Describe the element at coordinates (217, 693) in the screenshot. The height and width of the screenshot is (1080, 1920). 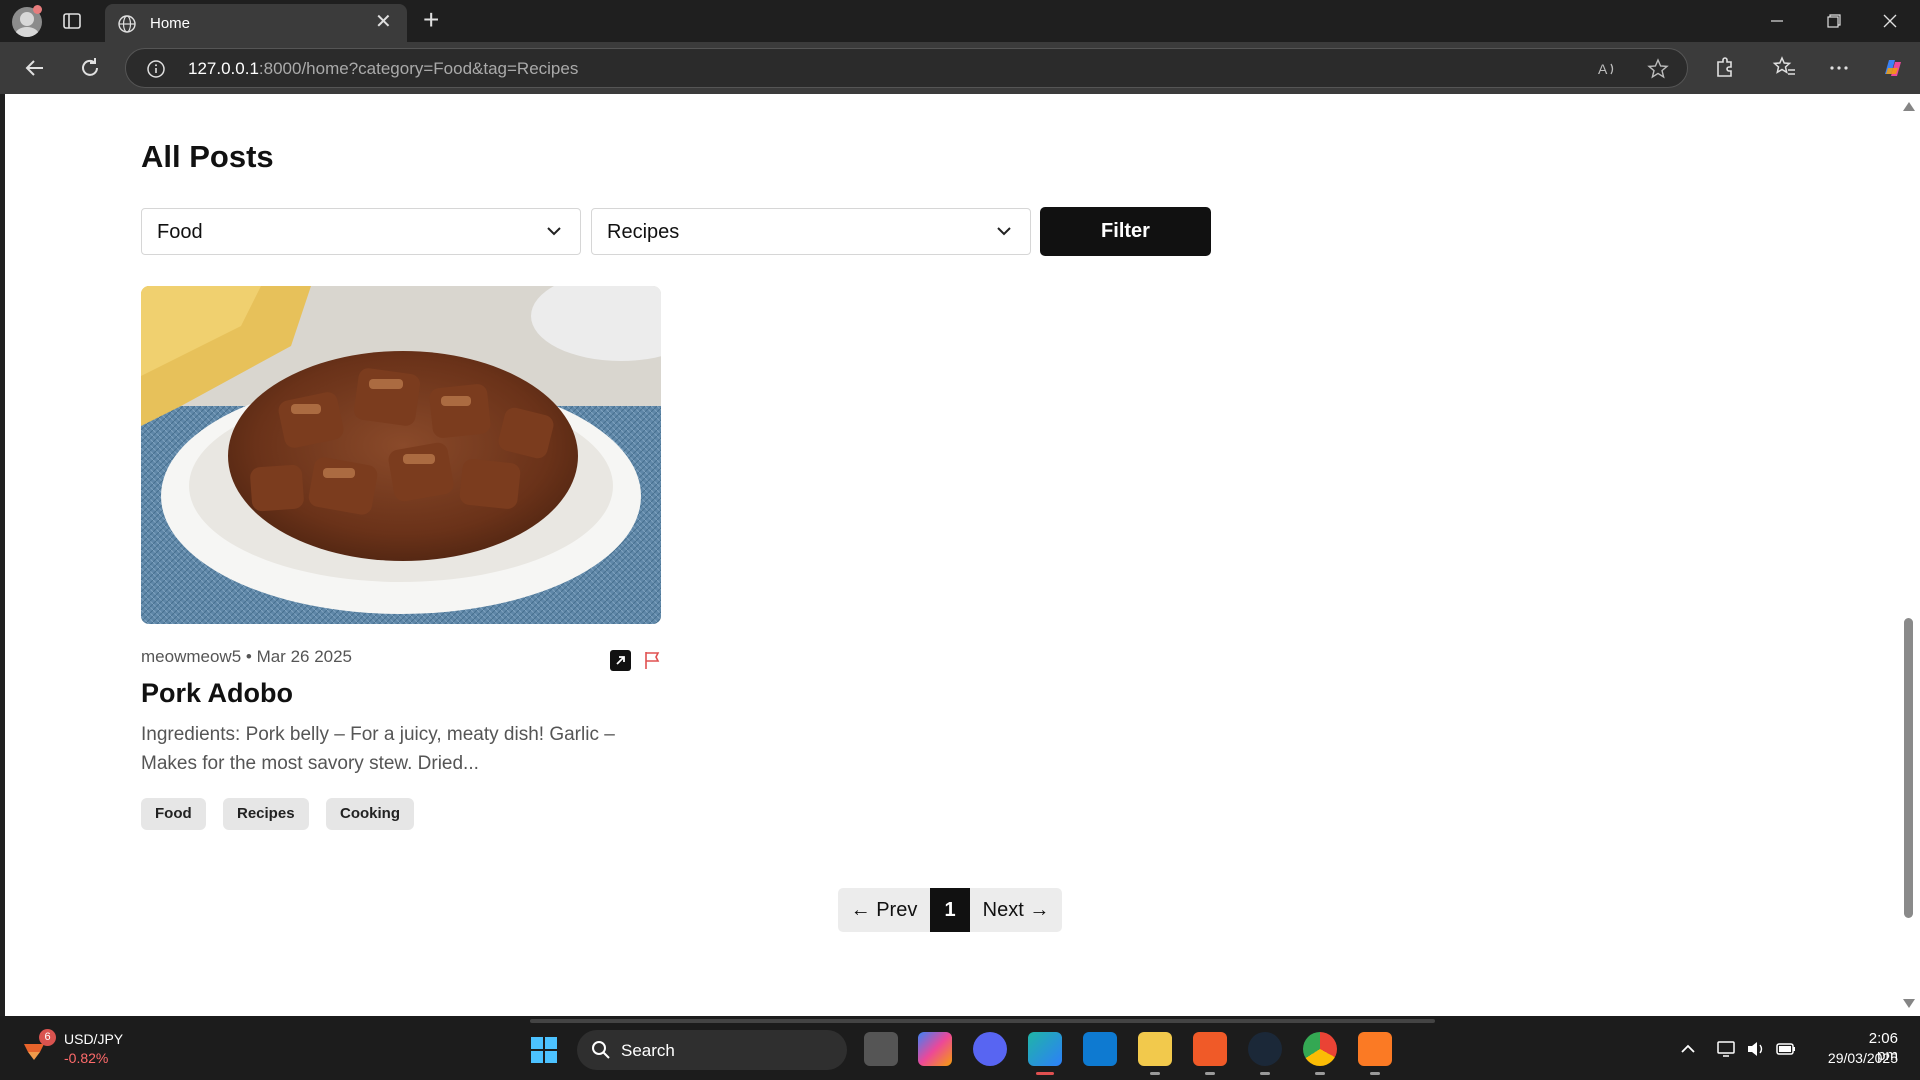
I see `post-title: Pork Adobo` at that location.